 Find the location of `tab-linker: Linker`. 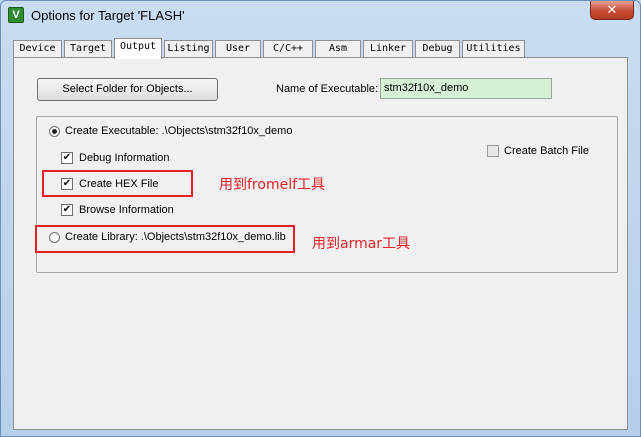

tab-linker: Linker is located at coordinates (388, 49).